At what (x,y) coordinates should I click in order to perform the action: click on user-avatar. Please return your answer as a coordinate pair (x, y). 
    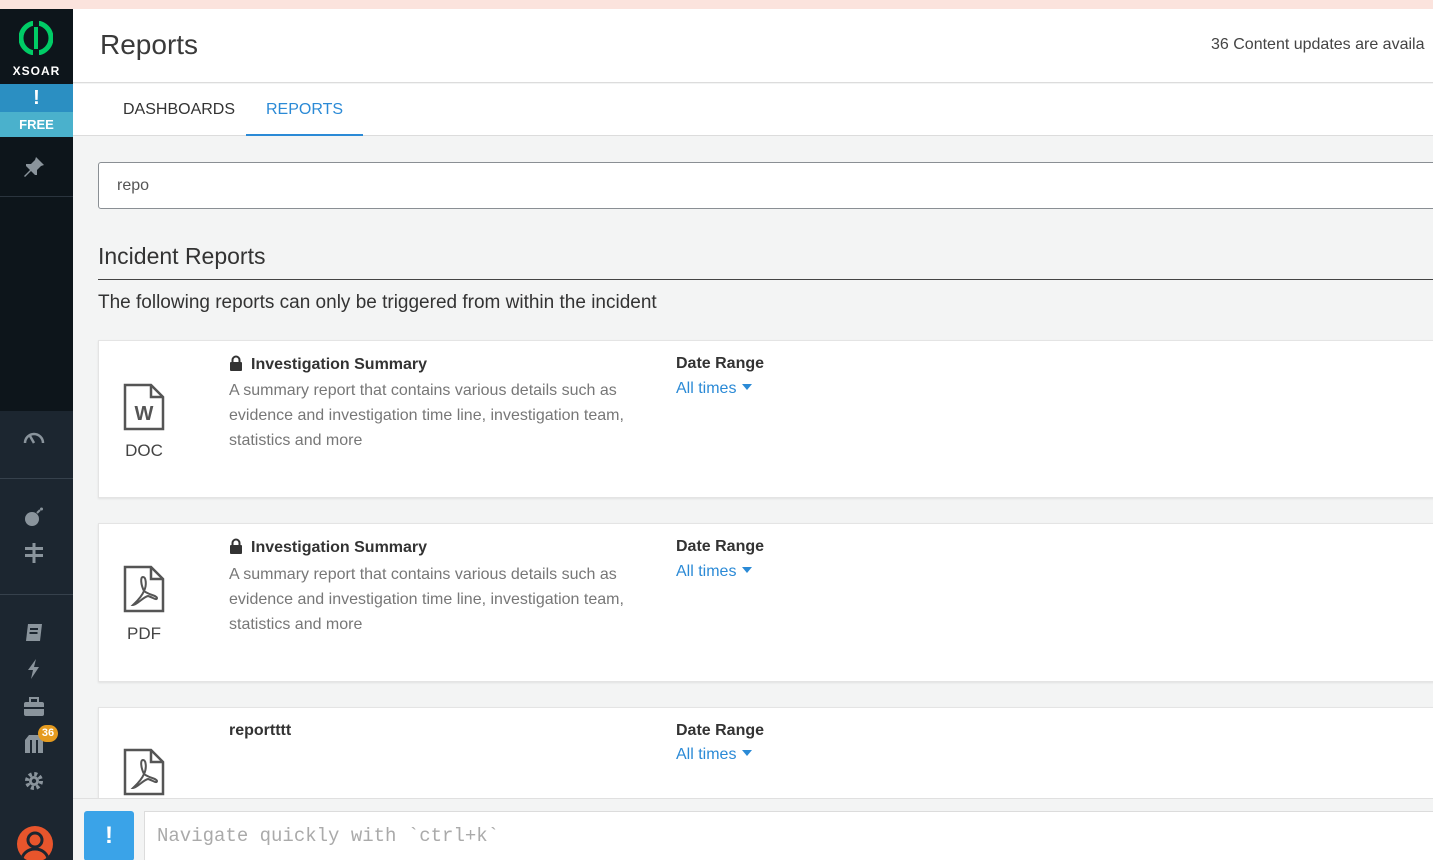
    Looking at the image, I should click on (35, 843).